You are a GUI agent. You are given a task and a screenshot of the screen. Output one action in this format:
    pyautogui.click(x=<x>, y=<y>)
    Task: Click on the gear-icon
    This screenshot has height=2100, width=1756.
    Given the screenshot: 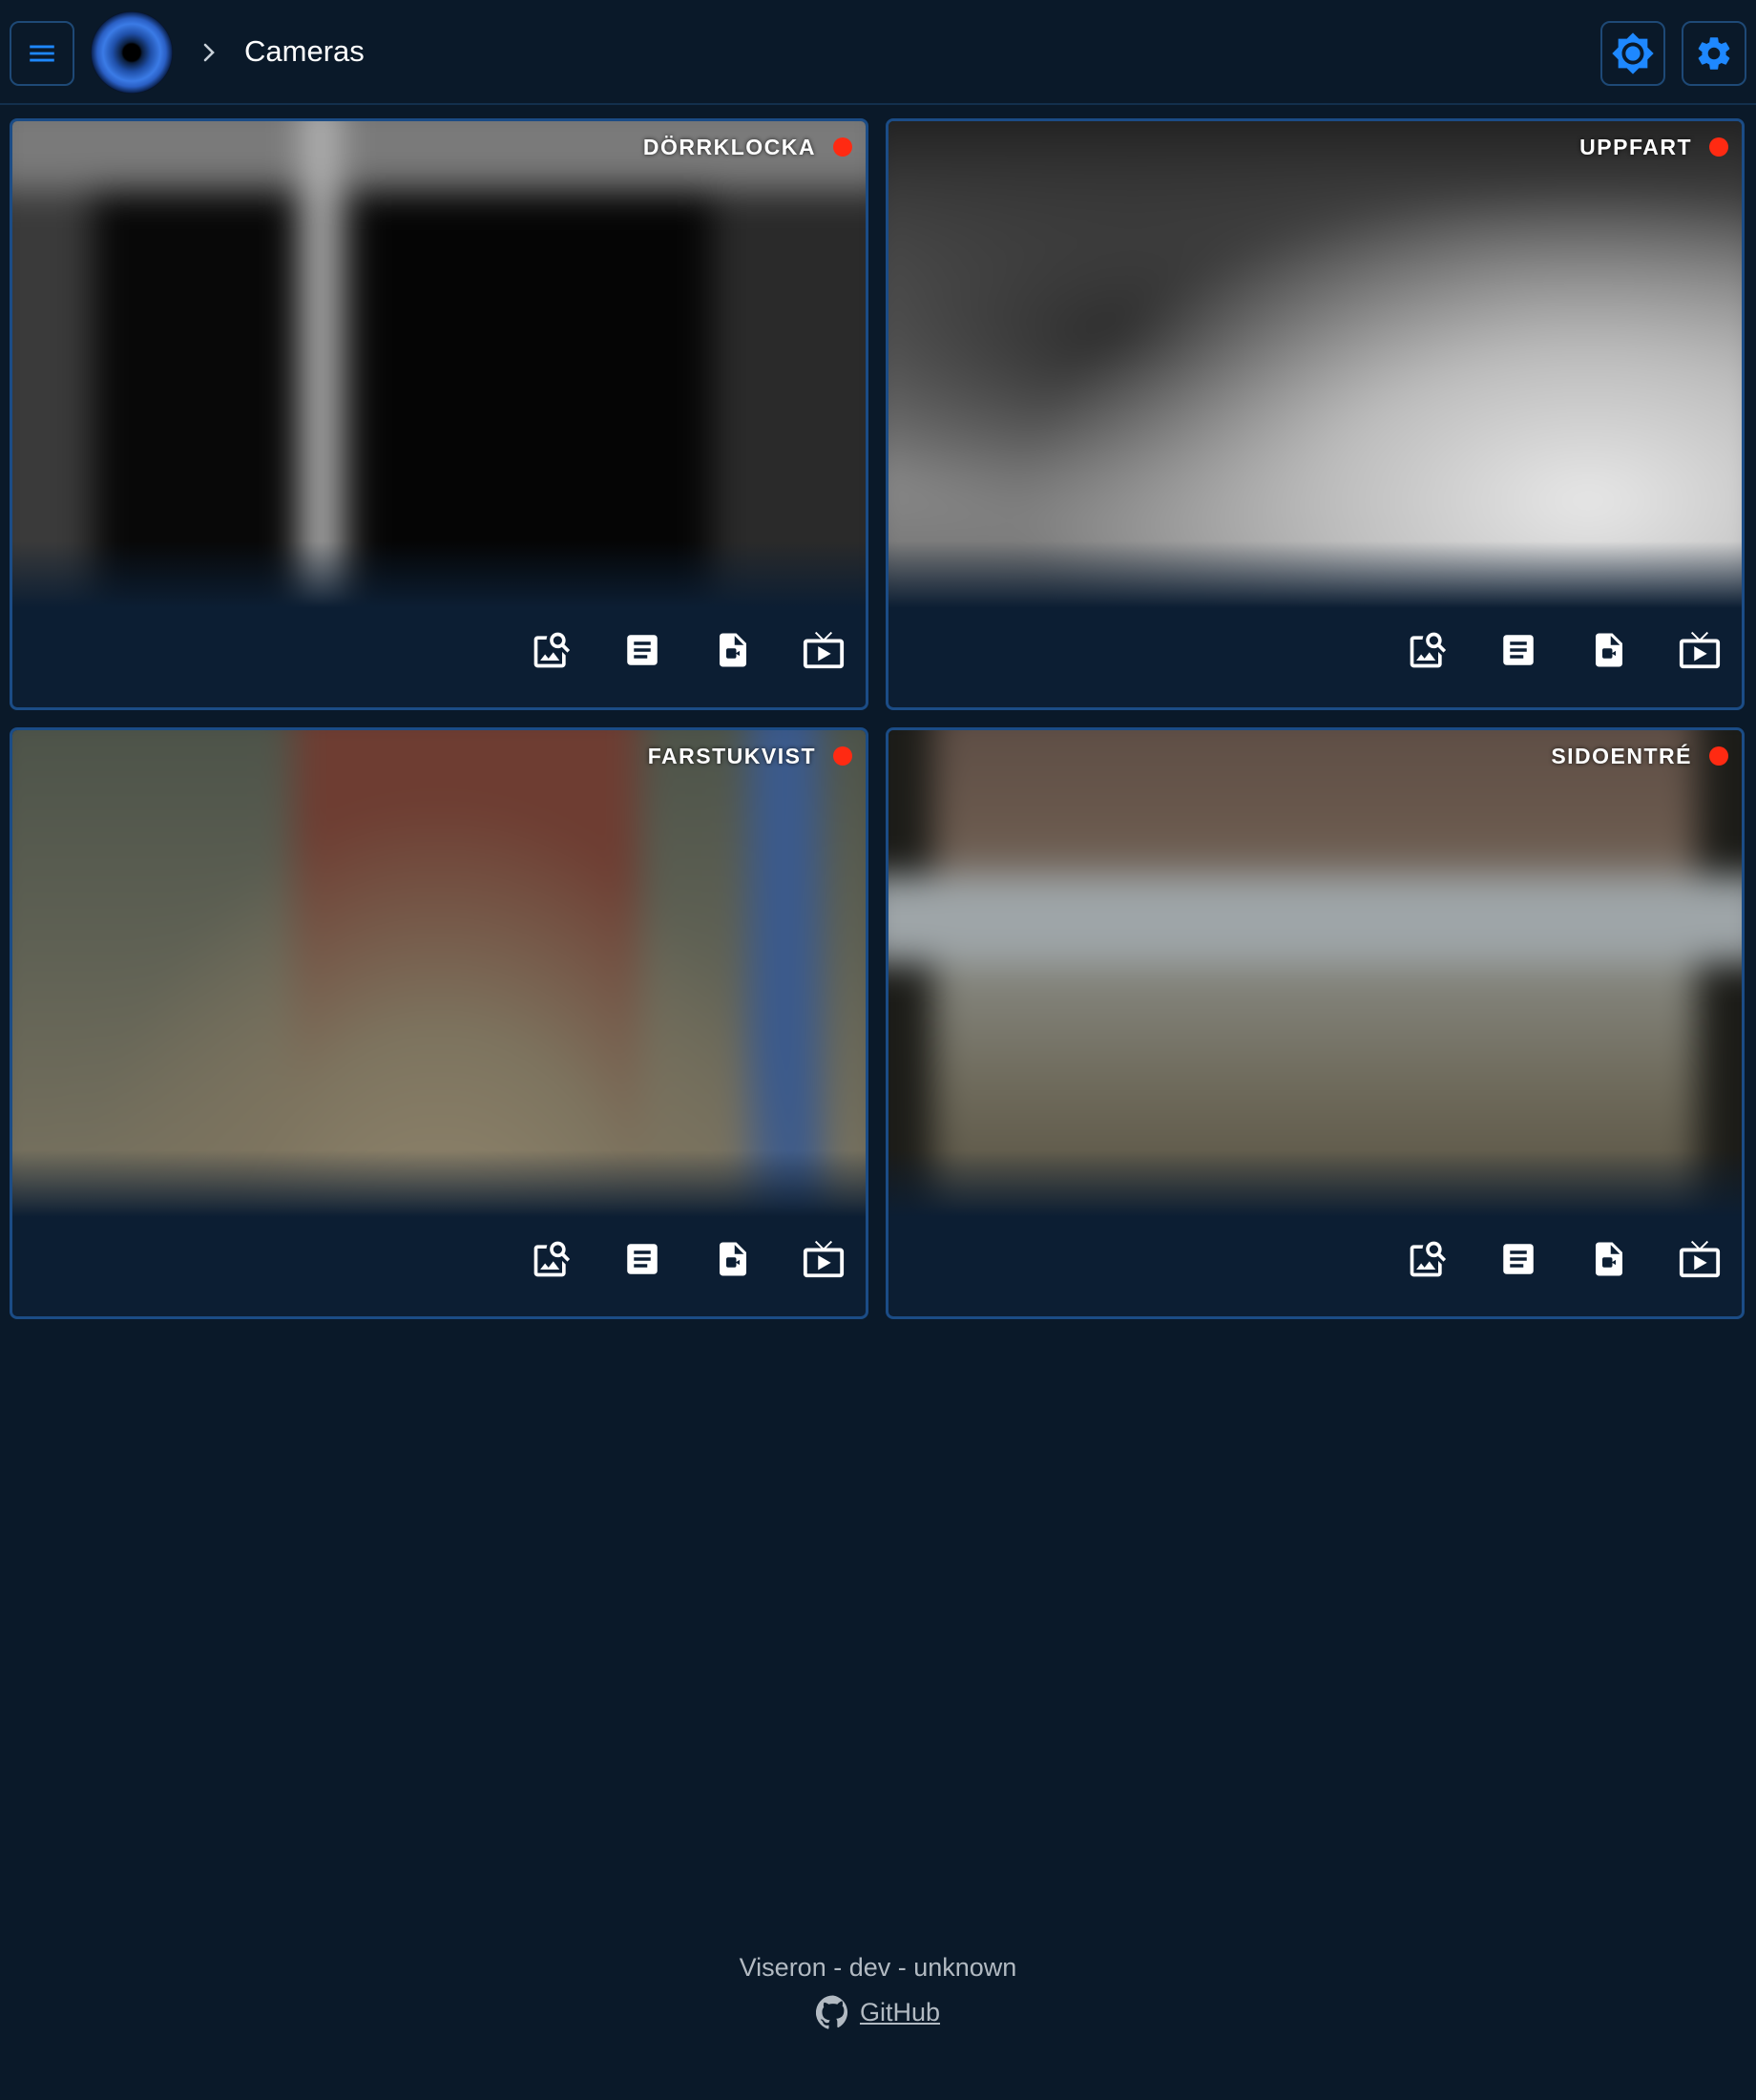 What is the action you would take?
    pyautogui.click(x=1714, y=54)
    